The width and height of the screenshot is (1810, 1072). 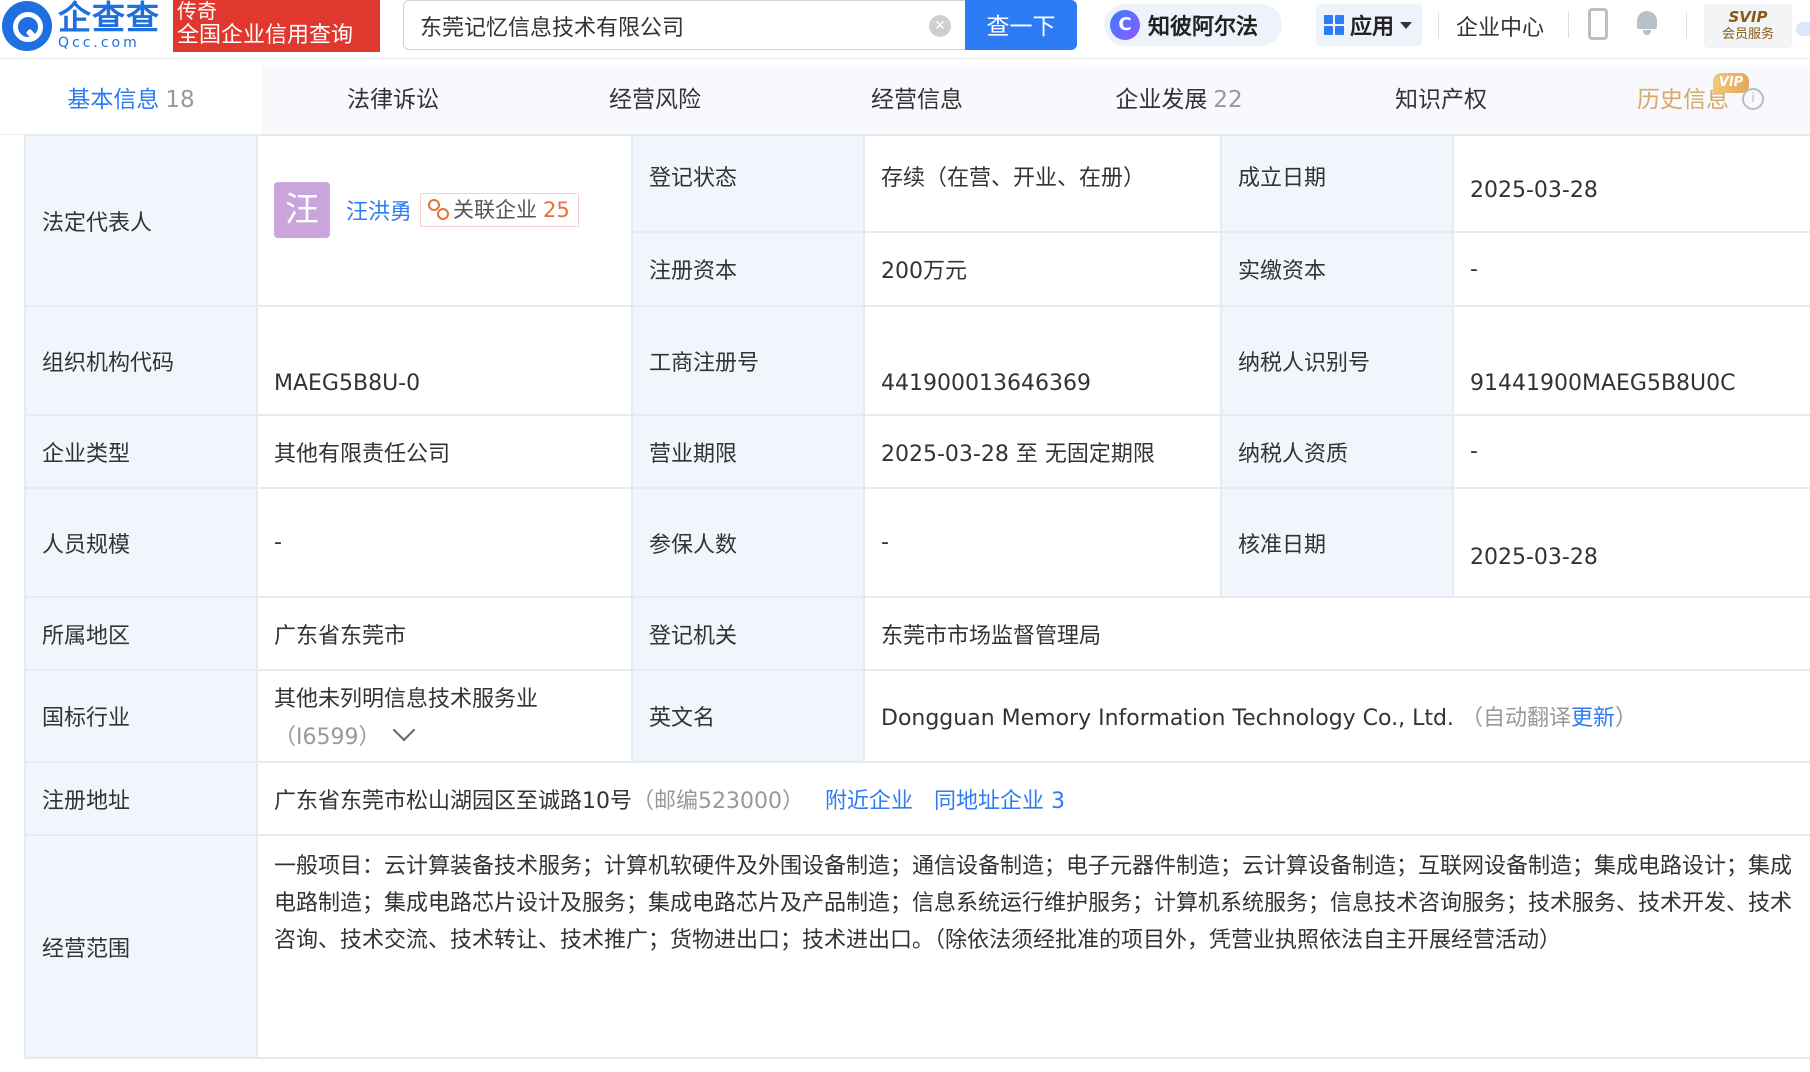 What do you see at coordinates (1337, 360) in the screenshot?
I see `taxpayer-id-label: 纳税人识别号` at bounding box center [1337, 360].